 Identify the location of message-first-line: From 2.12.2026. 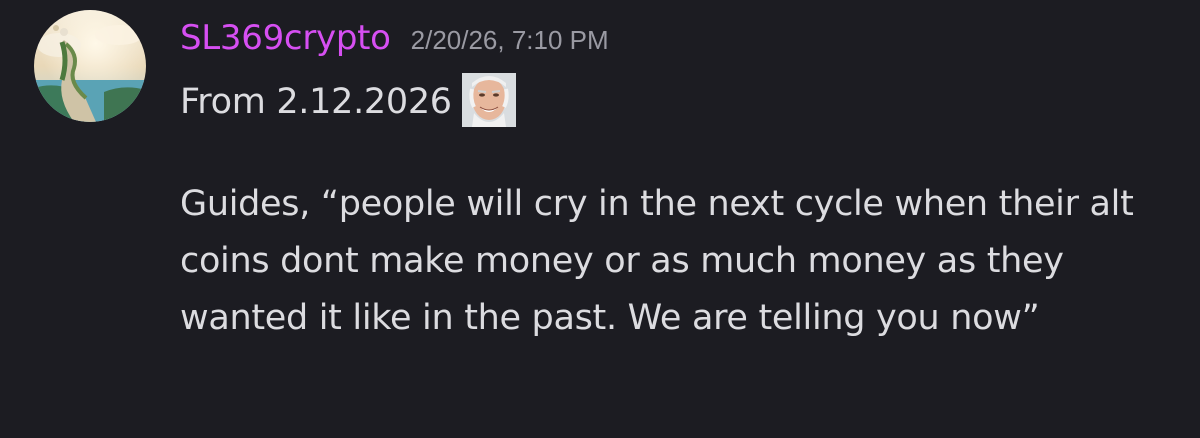
(680, 102).